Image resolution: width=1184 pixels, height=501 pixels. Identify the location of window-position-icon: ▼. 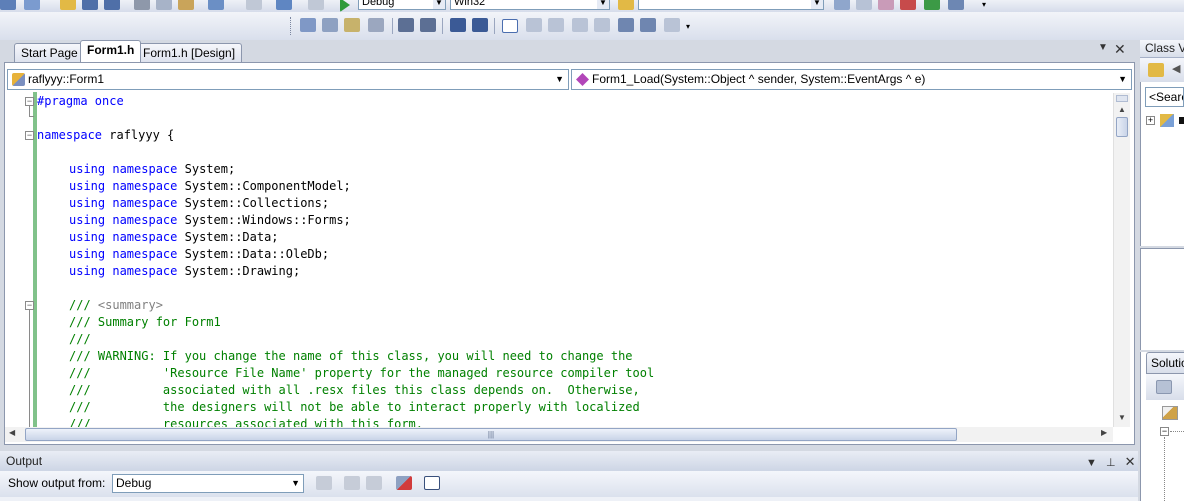
(1091, 463).